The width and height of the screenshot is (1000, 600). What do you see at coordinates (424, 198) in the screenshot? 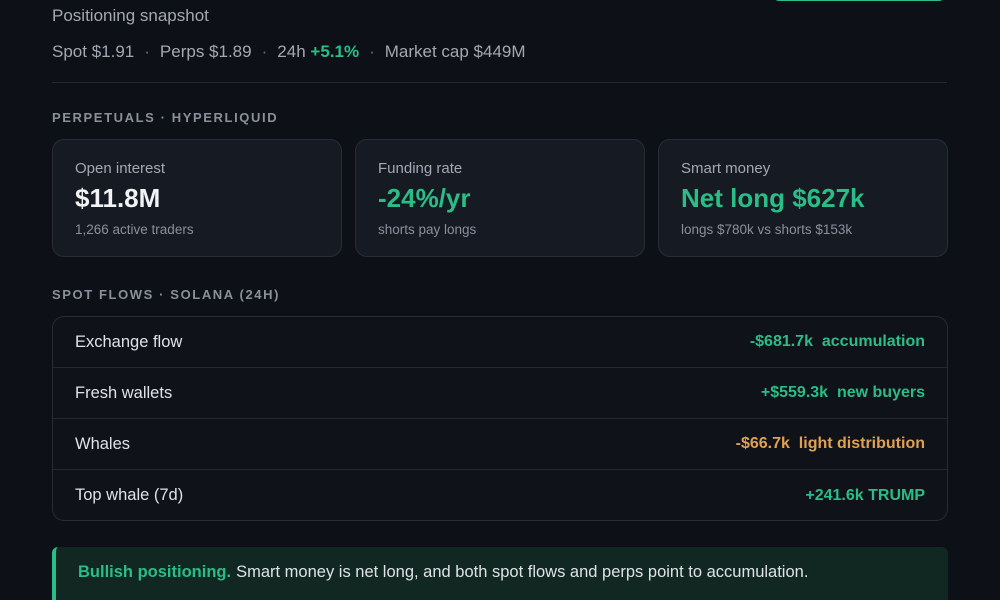
I see `card-value: -24%/yr` at bounding box center [424, 198].